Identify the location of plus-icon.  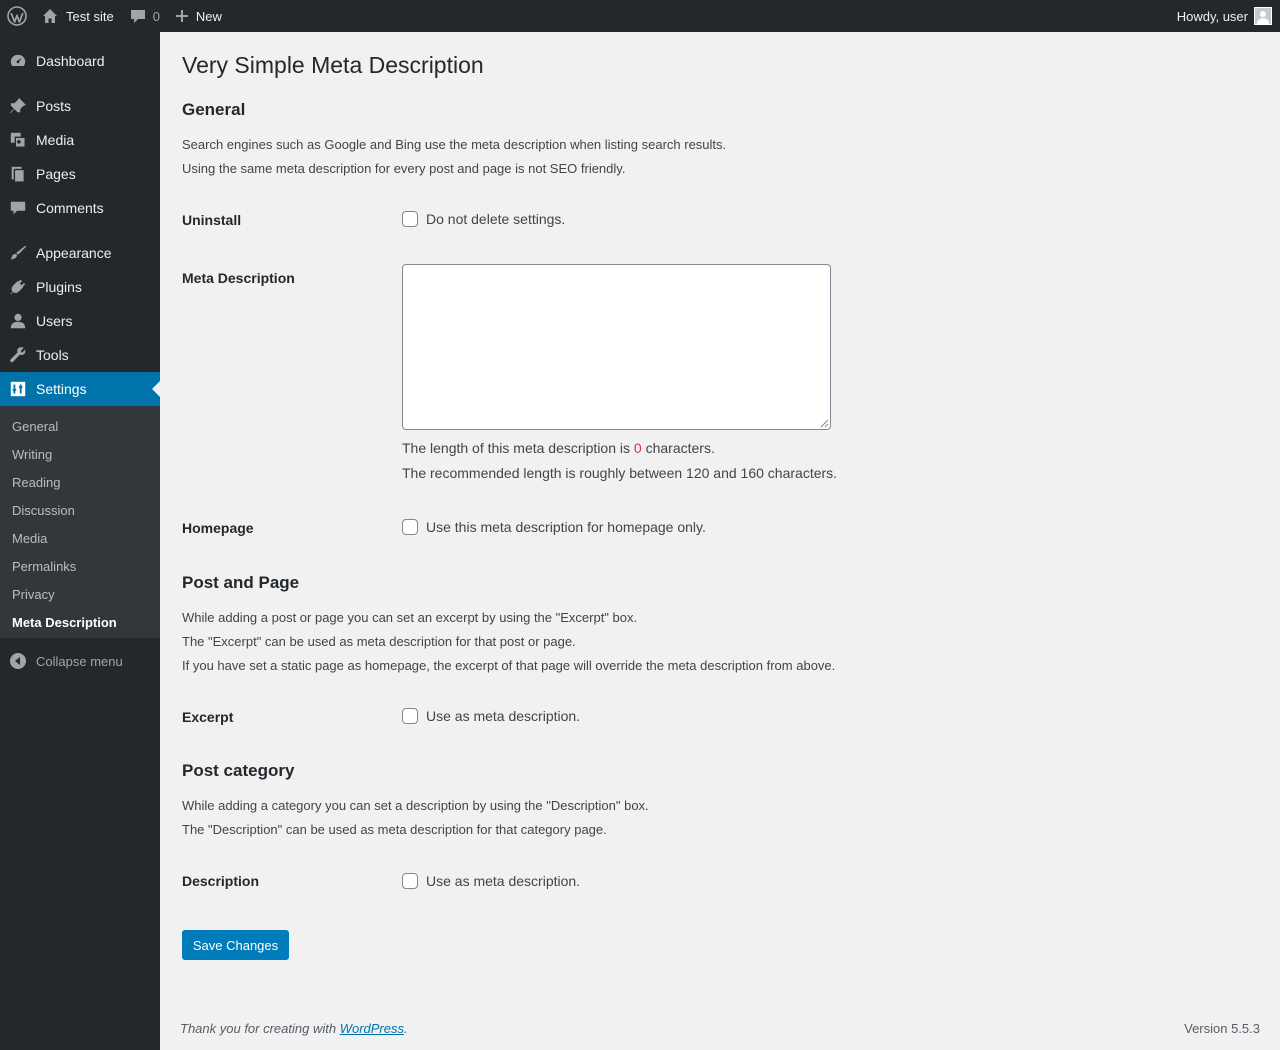
(185, 16).